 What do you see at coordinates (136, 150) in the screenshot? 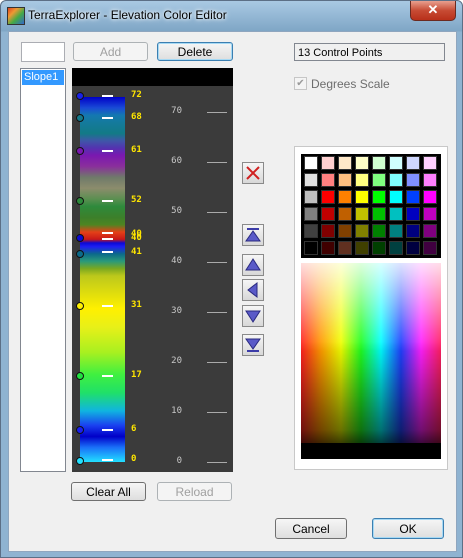
I see `control-point-label: 61` at bounding box center [136, 150].